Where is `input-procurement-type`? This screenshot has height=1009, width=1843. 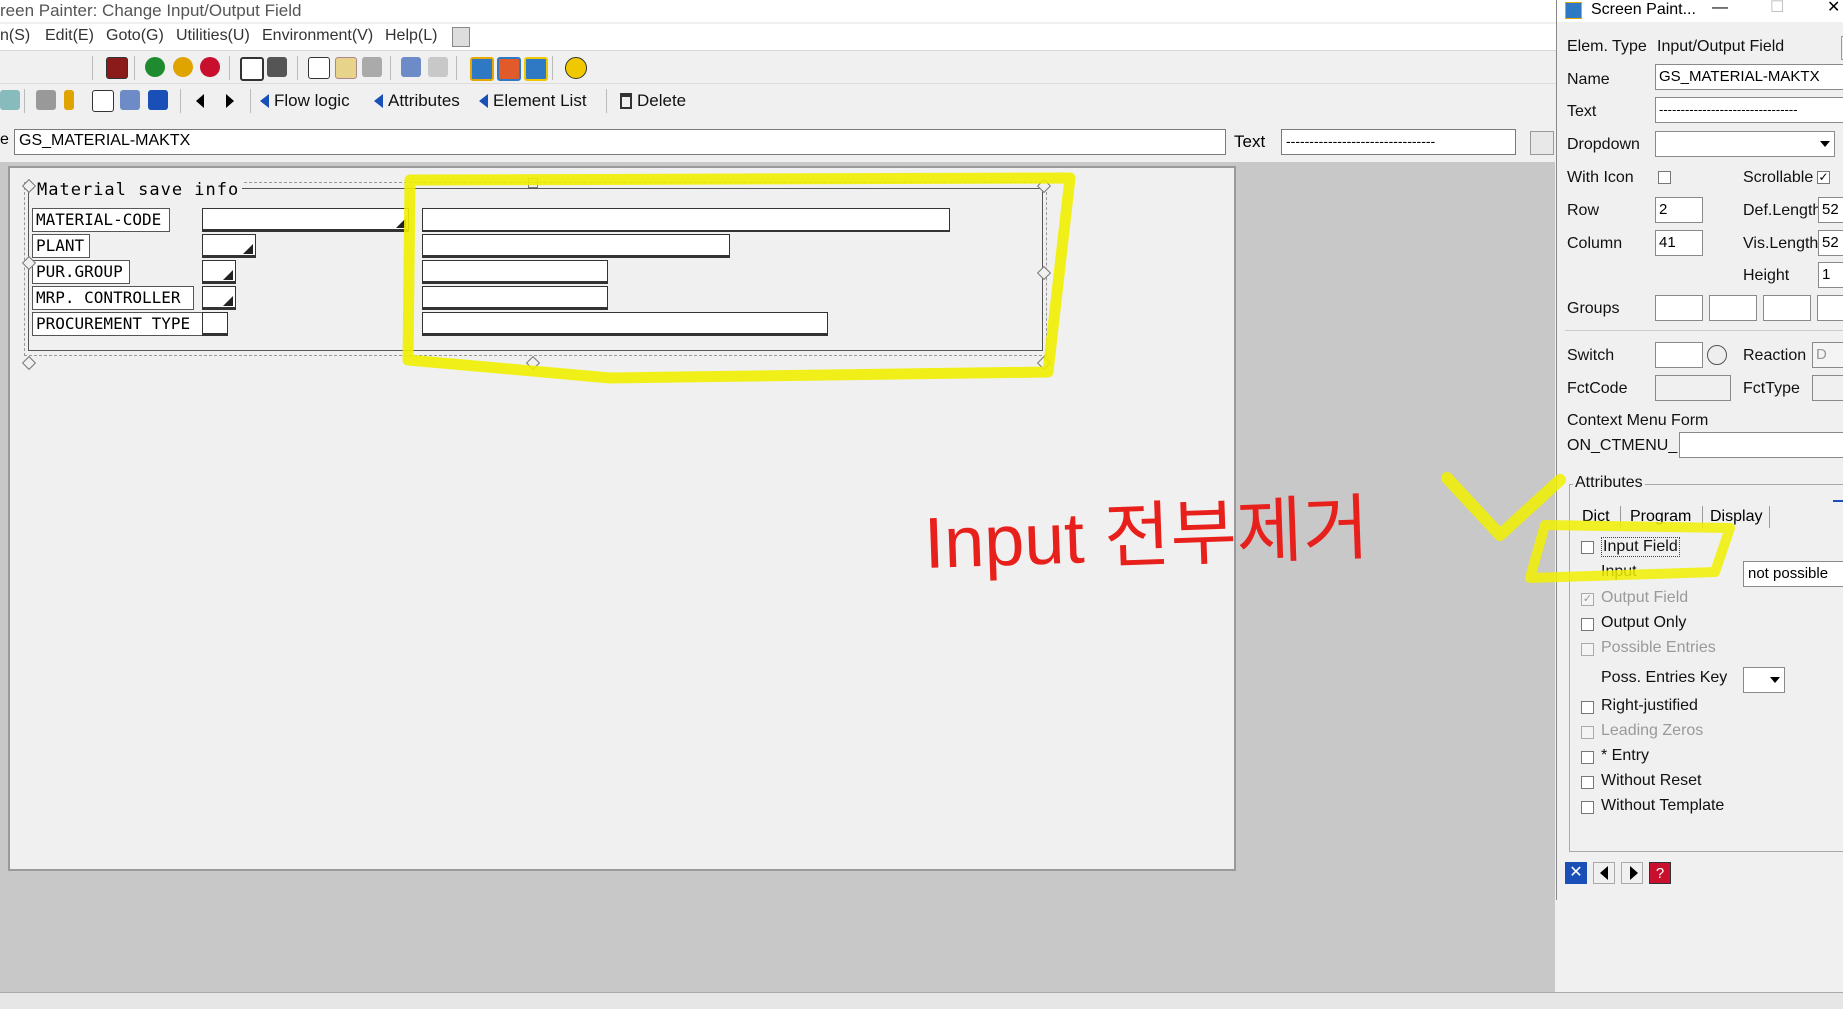
input-procurement-type is located at coordinates (215, 324).